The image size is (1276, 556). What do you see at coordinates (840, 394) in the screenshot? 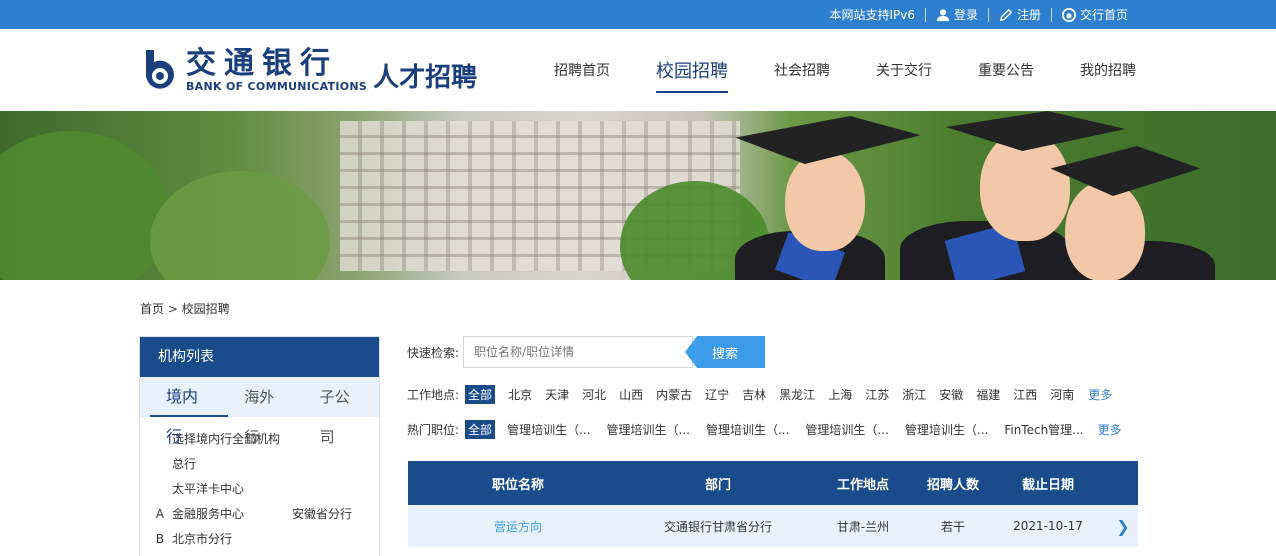
I see `location-option: 上海` at bounding box center [840, 394].